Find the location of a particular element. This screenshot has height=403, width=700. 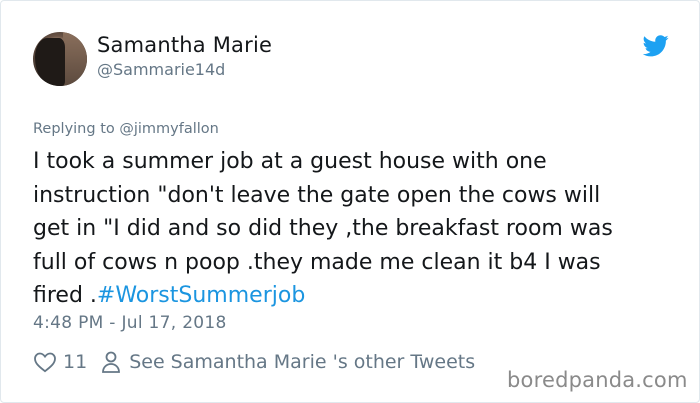

twitter-bird-icon is located at coordinates (655, 46).